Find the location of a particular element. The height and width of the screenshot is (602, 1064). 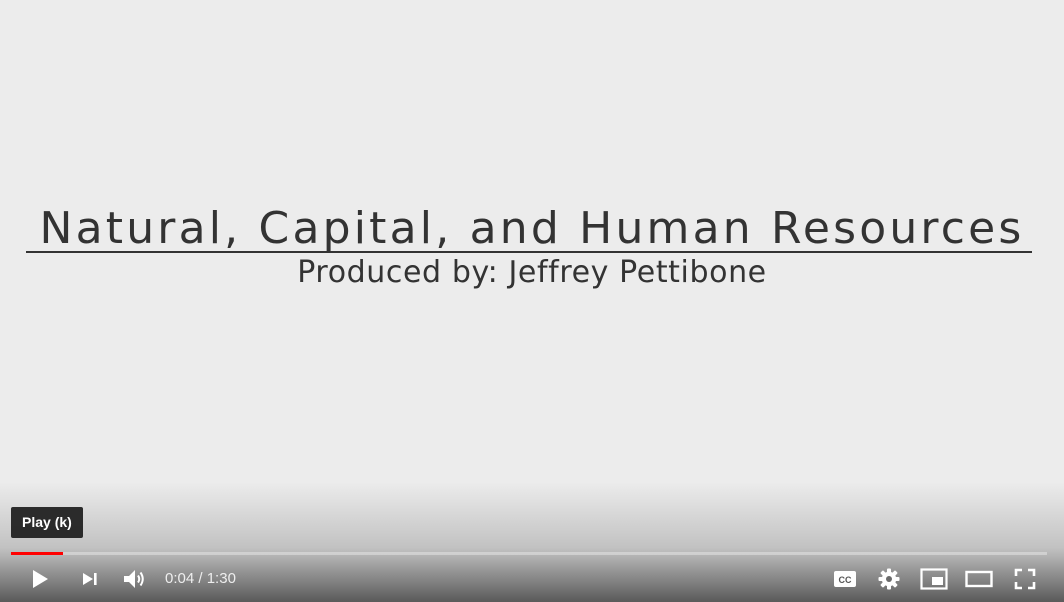

time-display: 0:04 / 1:30 is located at coordinates (200, 579).